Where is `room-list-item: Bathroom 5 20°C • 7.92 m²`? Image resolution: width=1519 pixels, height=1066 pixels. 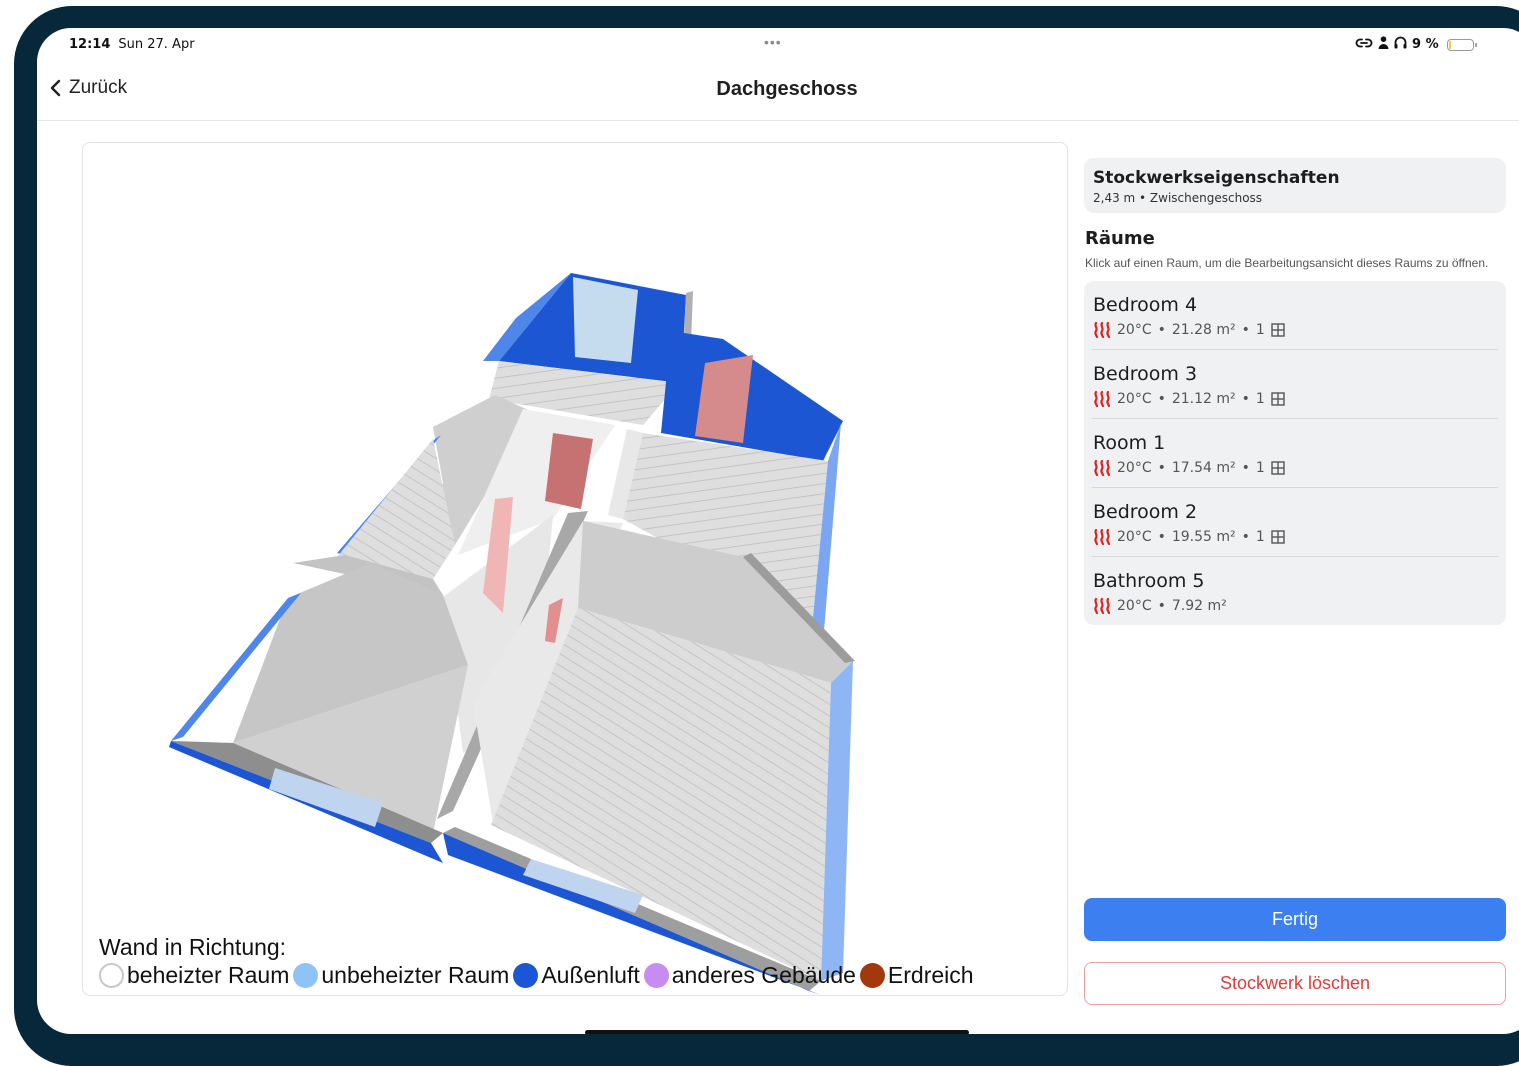 room-list-item: Bathroom 5 20°C • 7.92 m² is located at coordinates (1295, 591).